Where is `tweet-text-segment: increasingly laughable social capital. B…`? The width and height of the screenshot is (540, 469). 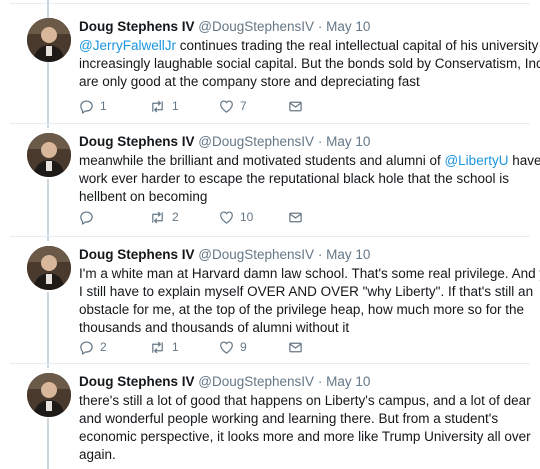 tweet-text-segment: increasingly laughable social capital. B… is located at coordinates (309, 63).